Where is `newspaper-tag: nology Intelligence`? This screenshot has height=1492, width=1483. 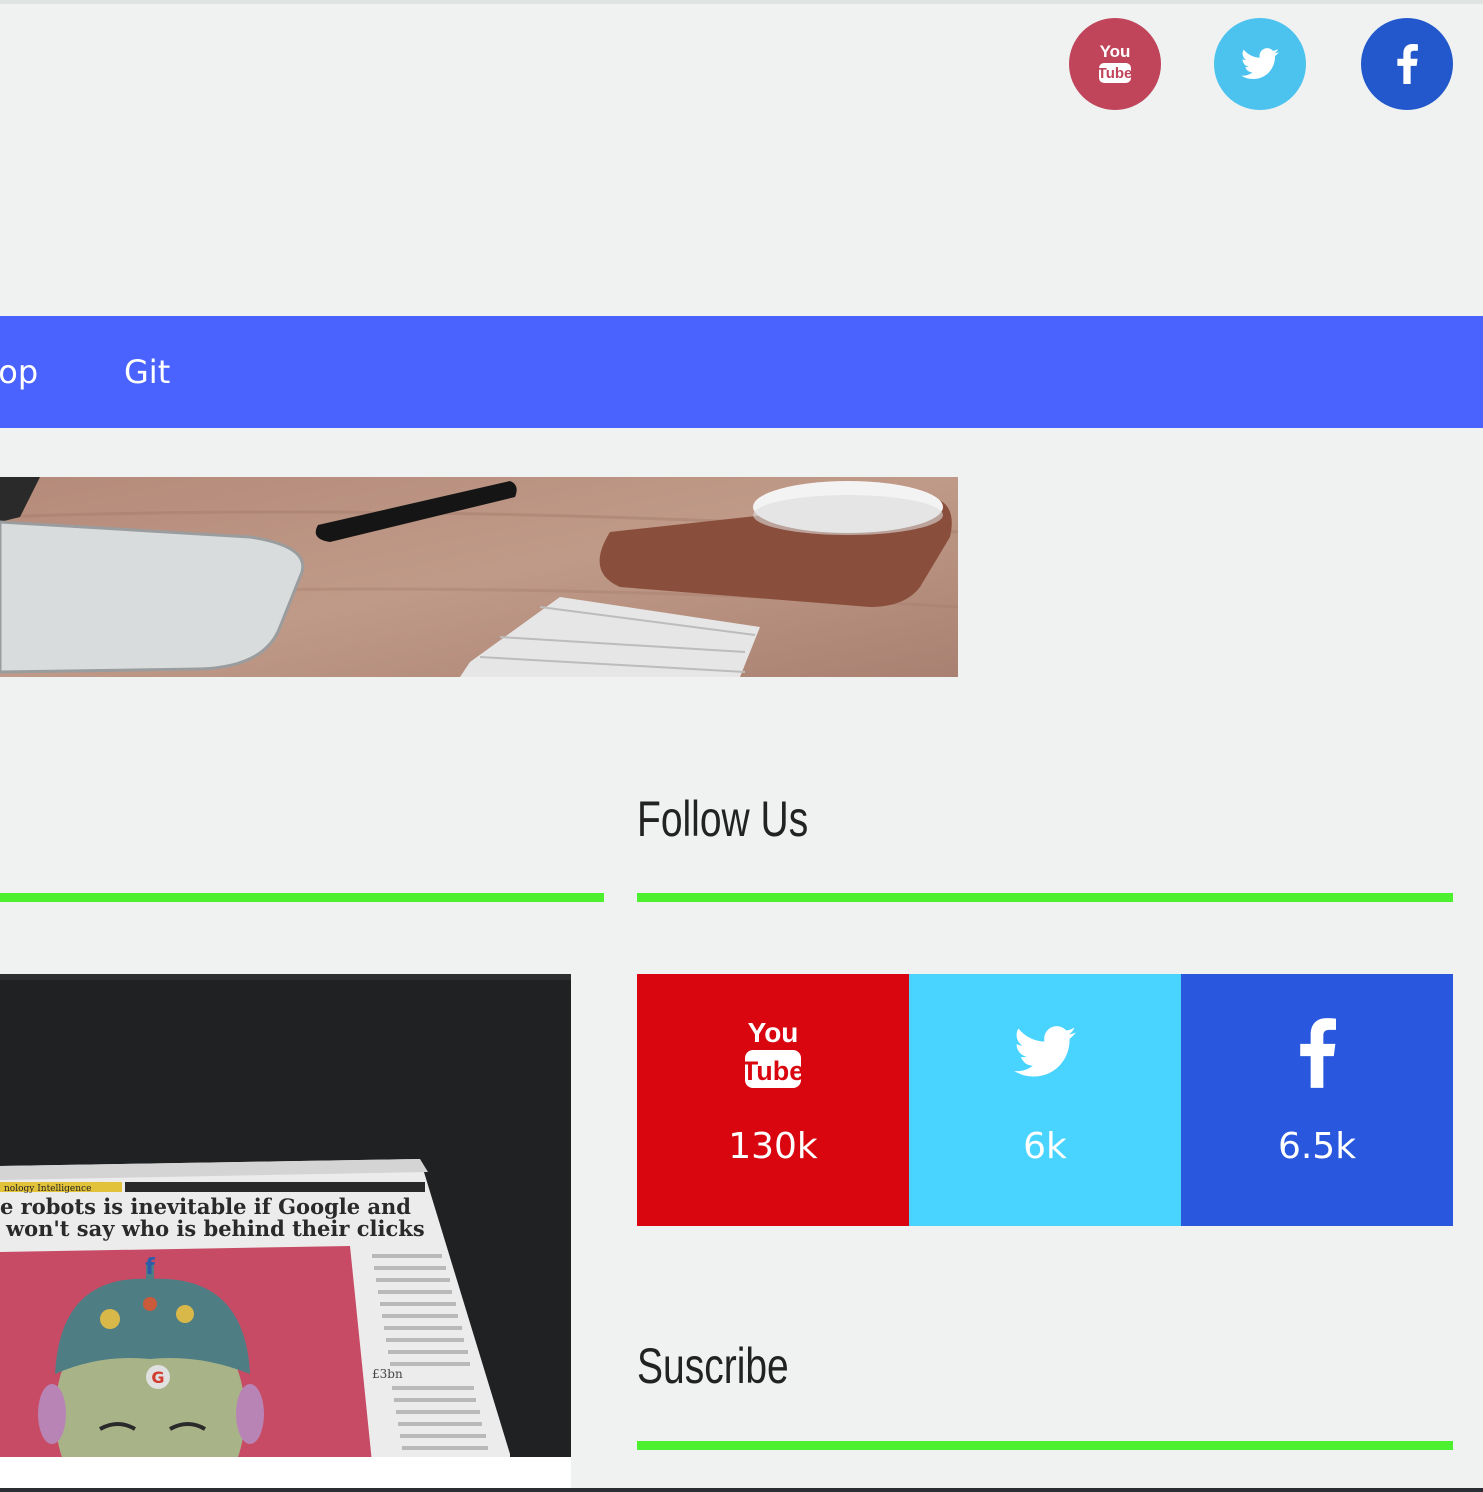 newspaper-tag: nology Intelligence is located at coordinates (47, 1189).